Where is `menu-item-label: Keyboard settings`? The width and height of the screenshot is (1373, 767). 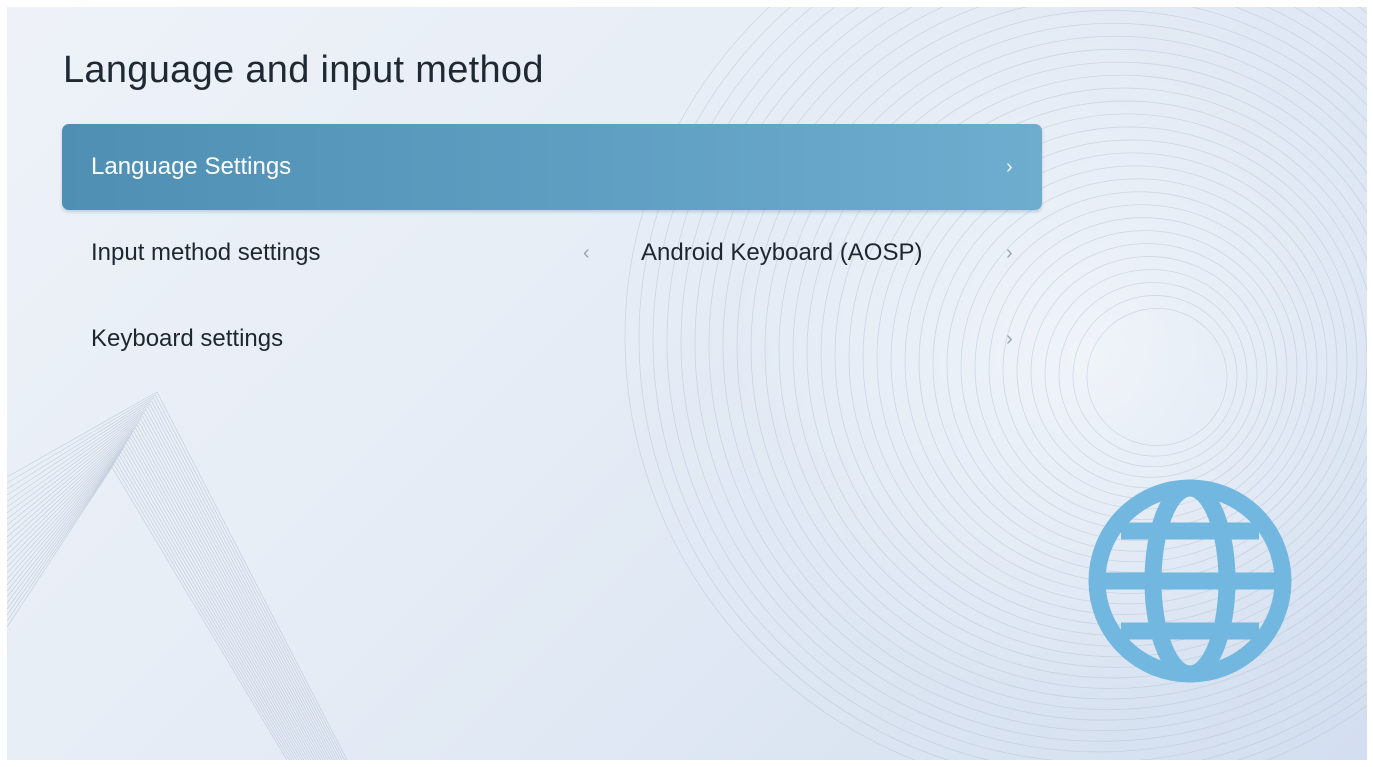 menu-item-label: Keyboard settings is located at coordinates (187, 338).